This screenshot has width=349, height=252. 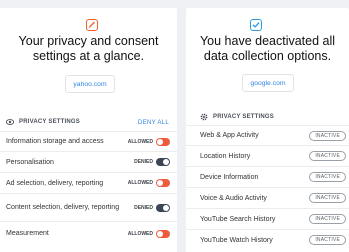 I want to click on setting-row: Measurement ALLOWED, so click(x=88, y=233).